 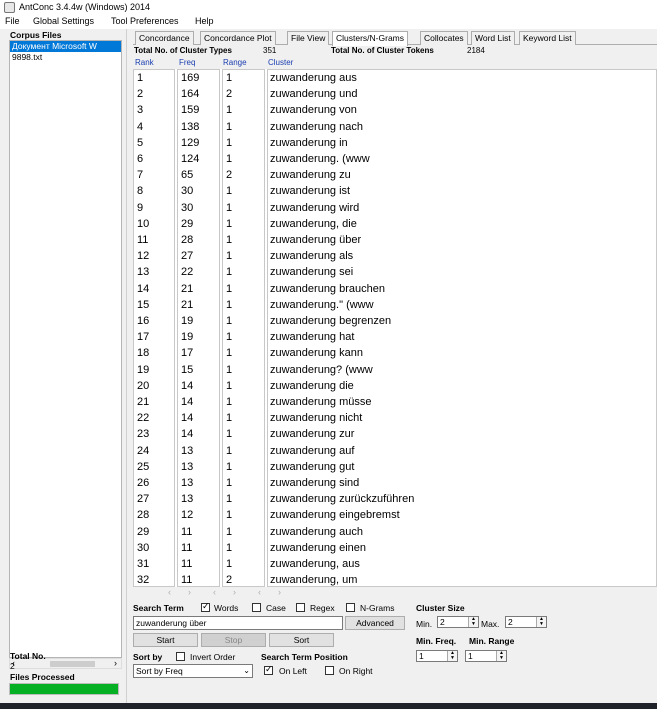 I want to click on freq-cell: 11, so click(x=186, y=548).